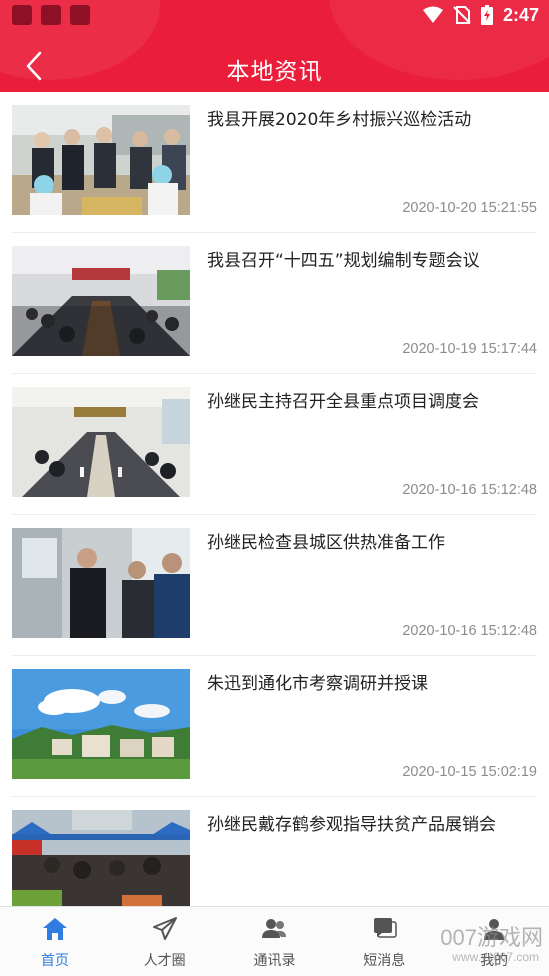 The height and width of the screenshot is (976, 549). What do you see at coordinates (384, 941) in the screenshot?
I see `tab-messages: 短消息` at bounding box center [384, 941].